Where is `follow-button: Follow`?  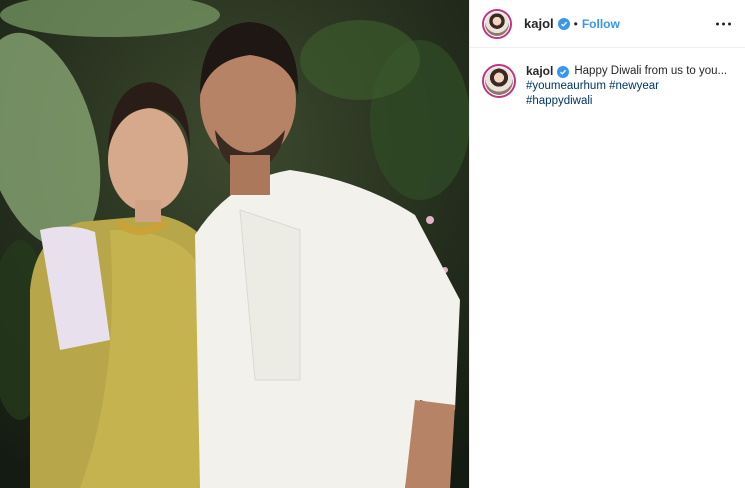
follow-button: Follow is located at coordinates (601, 24).